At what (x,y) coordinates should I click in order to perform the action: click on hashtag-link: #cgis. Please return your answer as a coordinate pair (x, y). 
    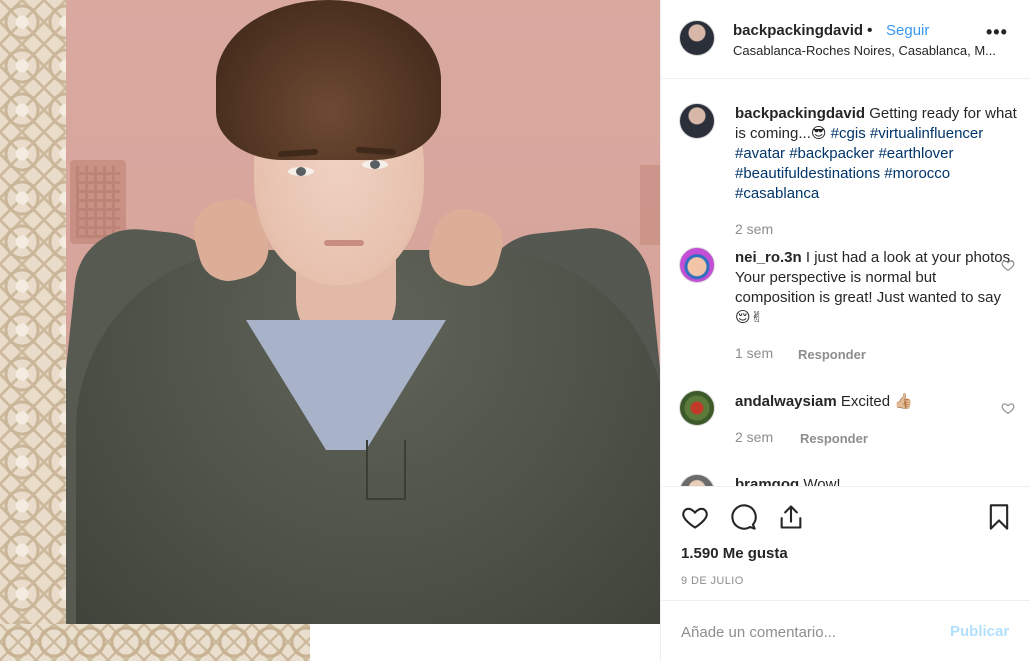
    Looking at the image, I should click on (848, 133).